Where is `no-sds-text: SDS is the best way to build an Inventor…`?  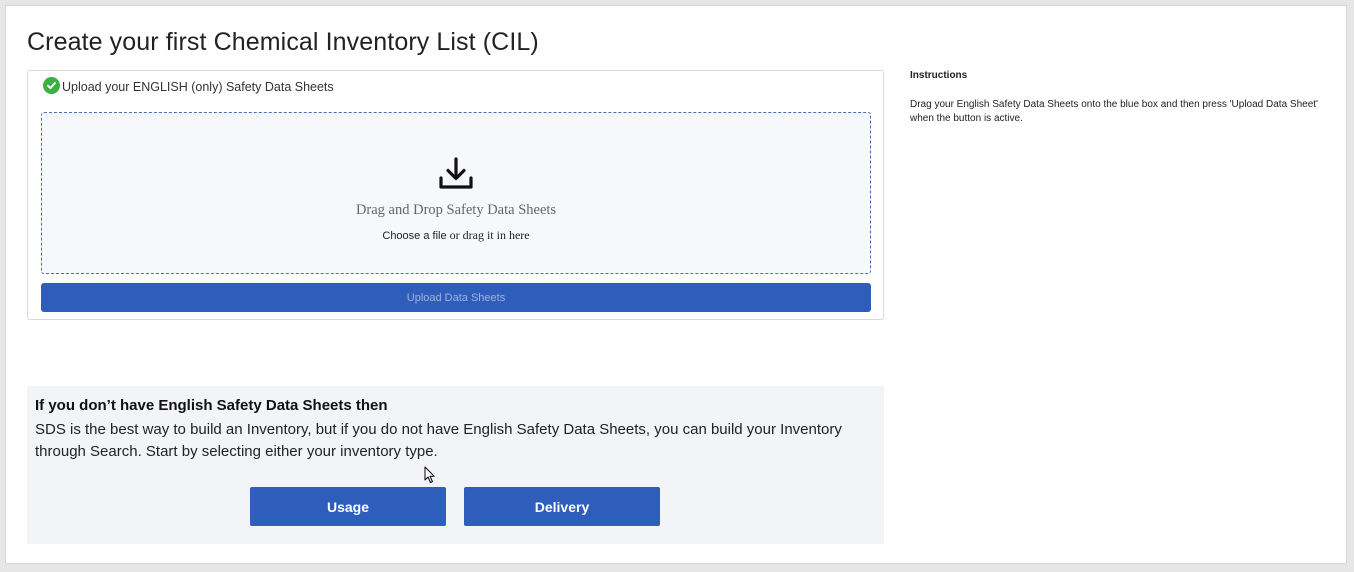
no-sds-text: SDS is the best way to build an Inventor… is located at coordinates (438, 440).